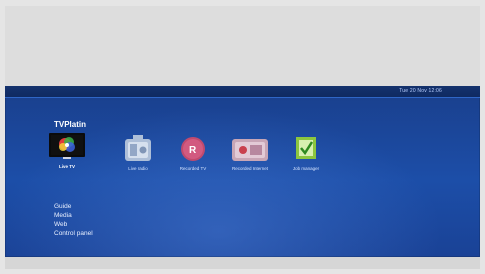 The image size is (485, 274). What do you see at coordinates (250, 149) in the screenshot?
I see `internet-radio-icon` at bounding box center [250, 149].